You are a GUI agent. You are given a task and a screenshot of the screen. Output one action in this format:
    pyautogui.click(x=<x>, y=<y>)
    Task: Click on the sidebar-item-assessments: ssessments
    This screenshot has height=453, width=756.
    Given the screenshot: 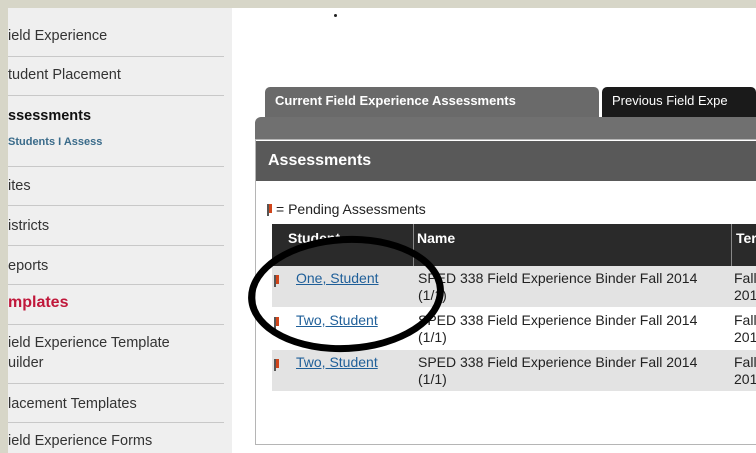 What is the action you would take?
    pyautogui.click(x=116, y=116)
    